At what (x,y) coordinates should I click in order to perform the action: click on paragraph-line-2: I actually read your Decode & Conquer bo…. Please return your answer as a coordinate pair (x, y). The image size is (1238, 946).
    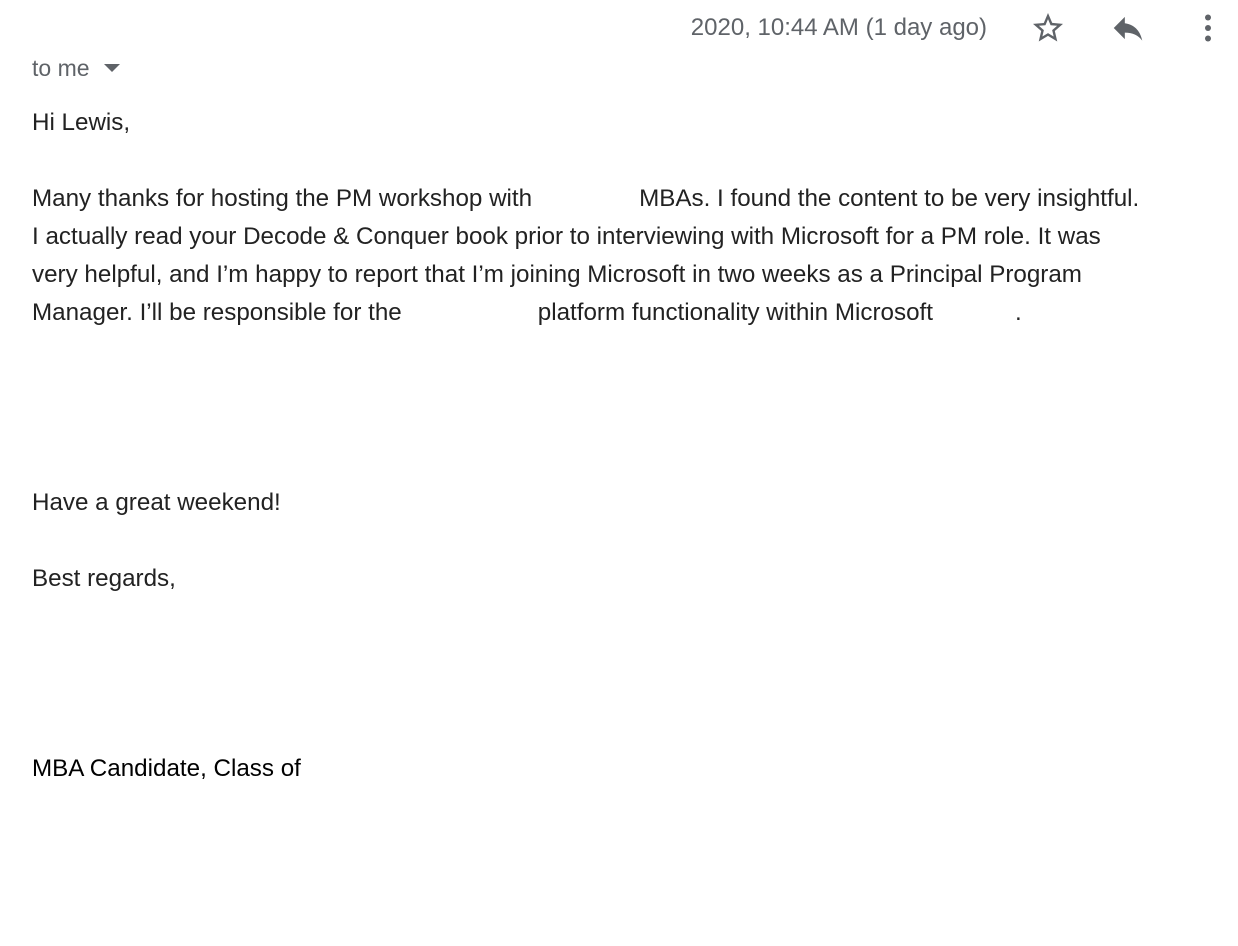
    Looking at the image, I should click on (566, 236).